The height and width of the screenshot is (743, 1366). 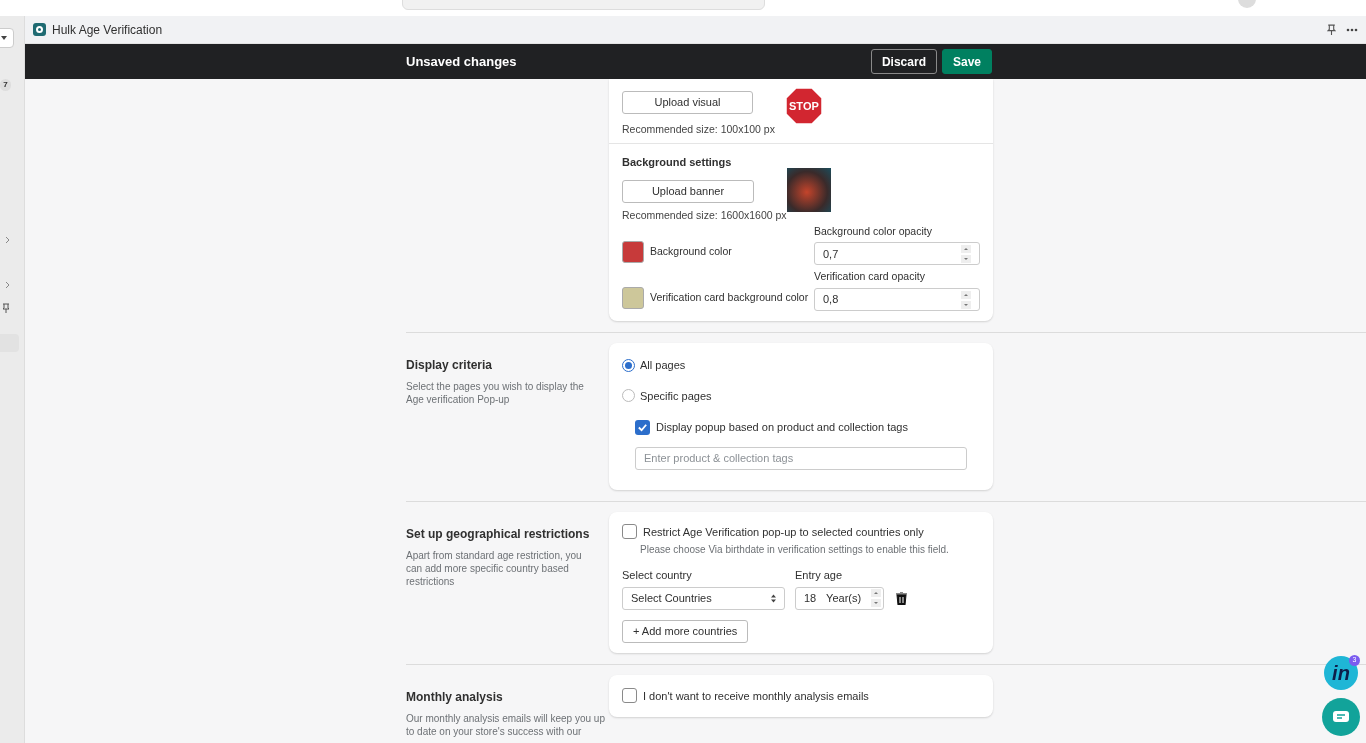 What do you see at coordinates (966, 61) in the screenshot?
I see `save-button: Save` at bounding box center [966, 61].